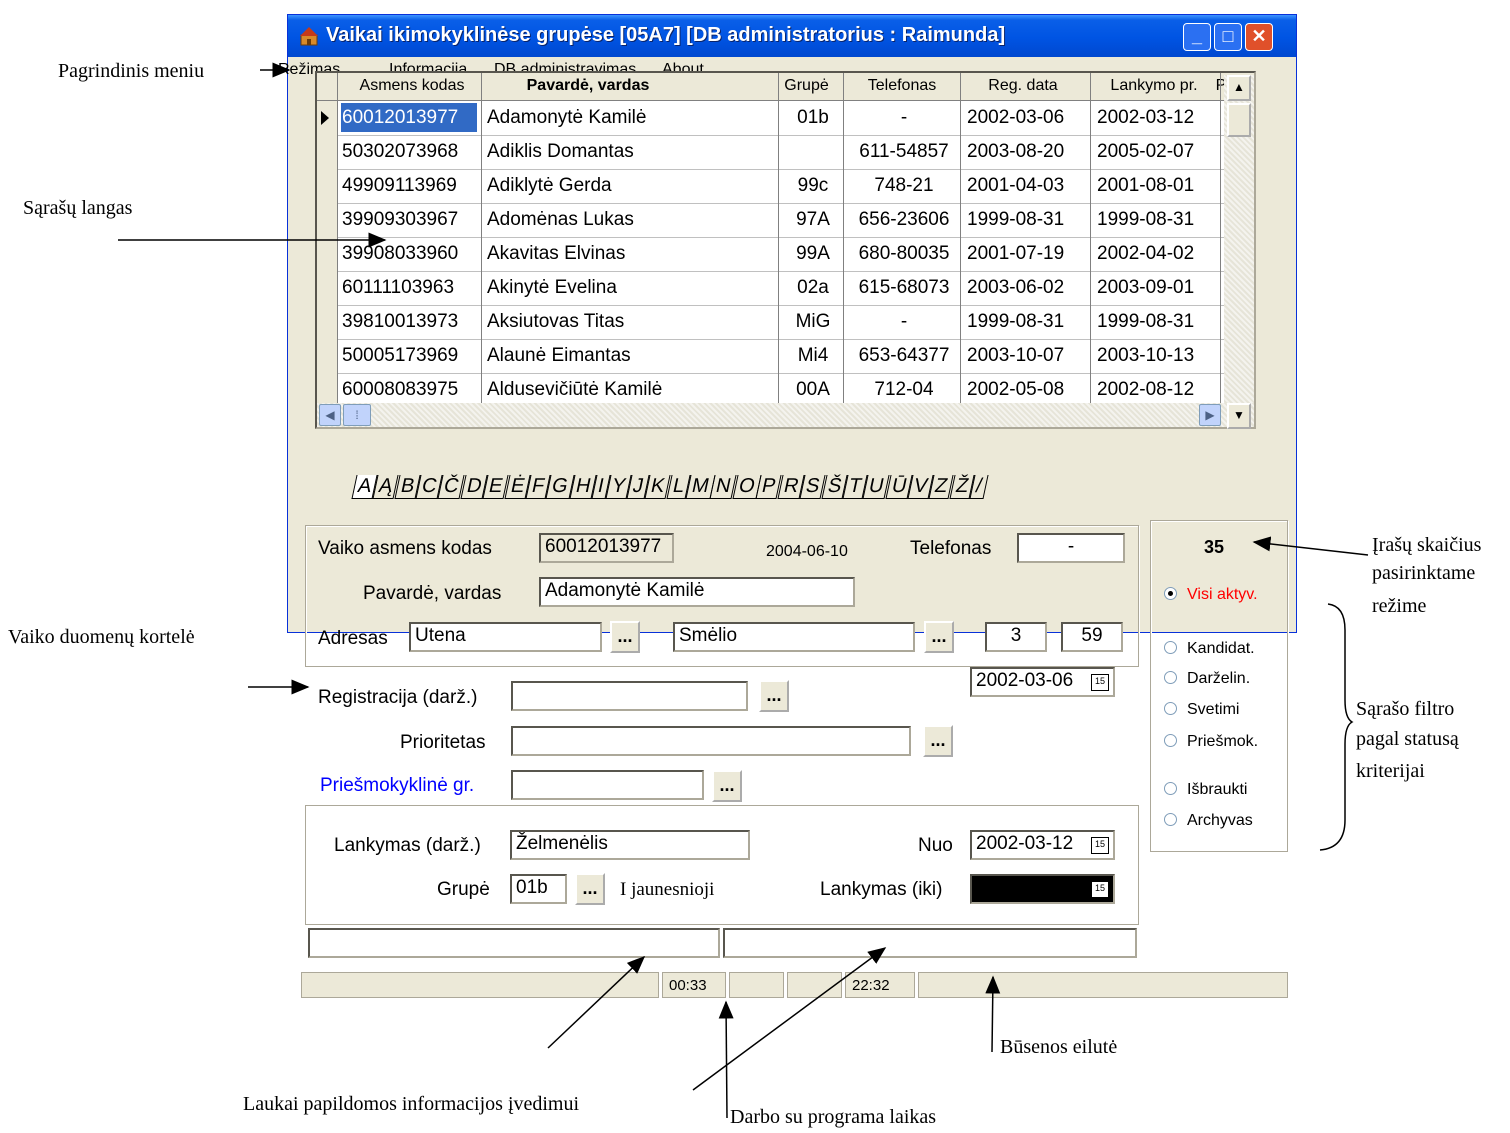 The width and height of the screenshot is (1510, 1133). What do you see at coordinates (1310, 546) in the screenshot?
I see `arrow-count` at bounding box center [1310, 546].